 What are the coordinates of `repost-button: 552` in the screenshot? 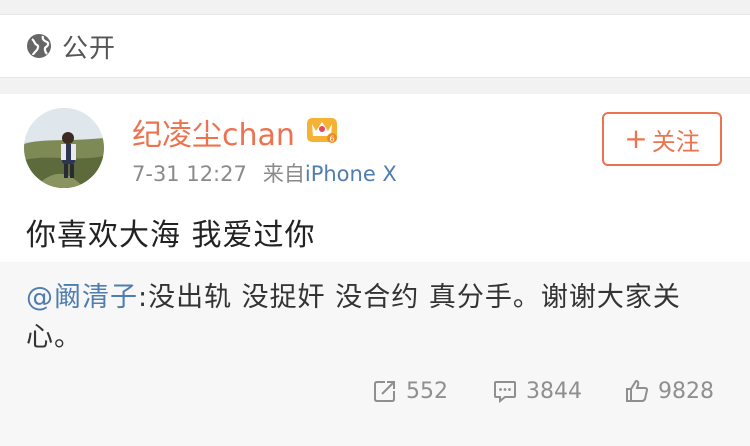 It's located at (410, 391).